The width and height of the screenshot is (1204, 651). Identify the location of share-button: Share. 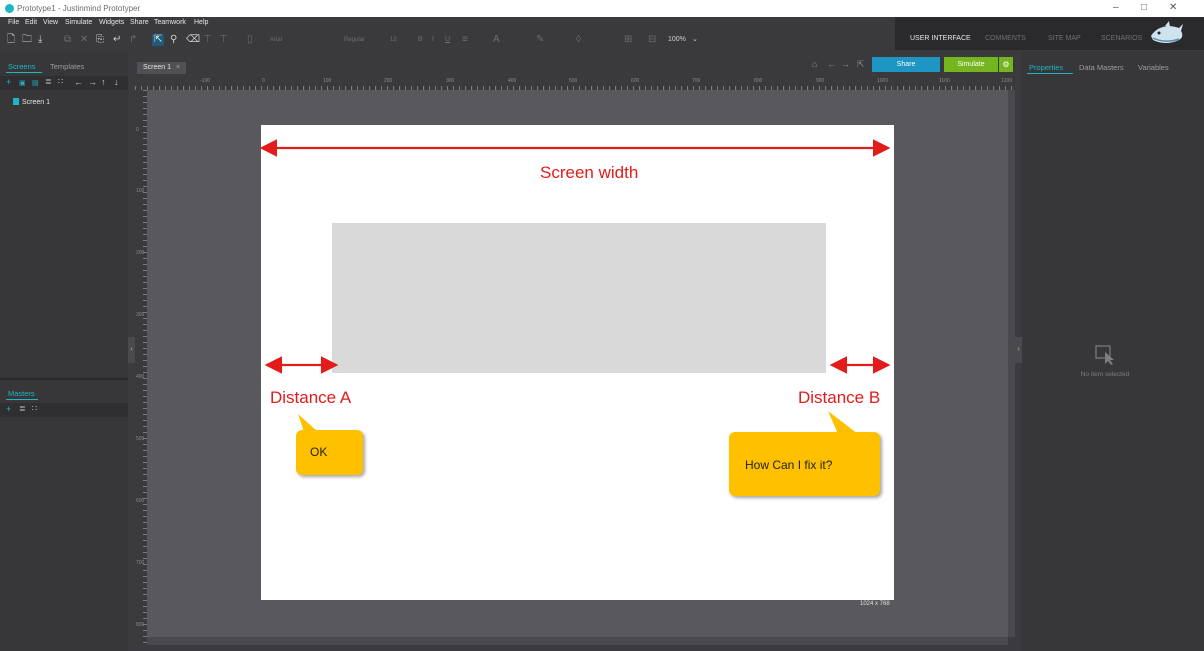
(906, 64).